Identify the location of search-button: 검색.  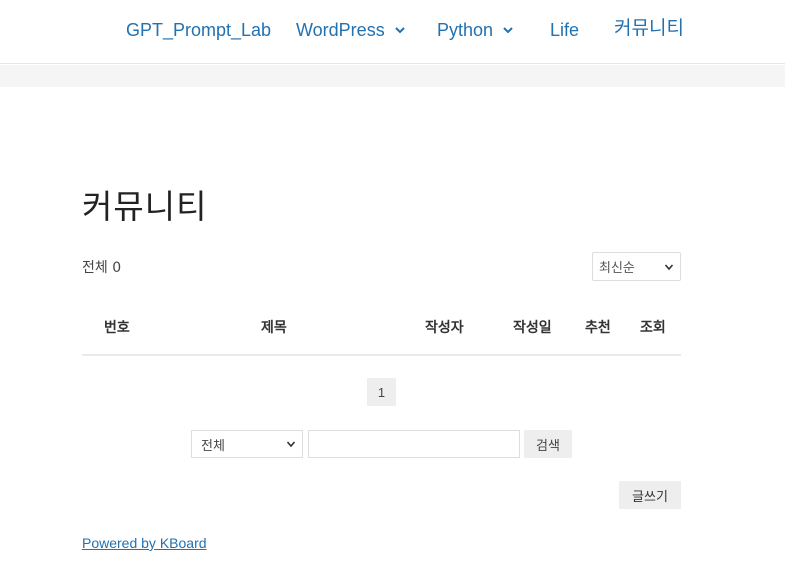
(548, 444).